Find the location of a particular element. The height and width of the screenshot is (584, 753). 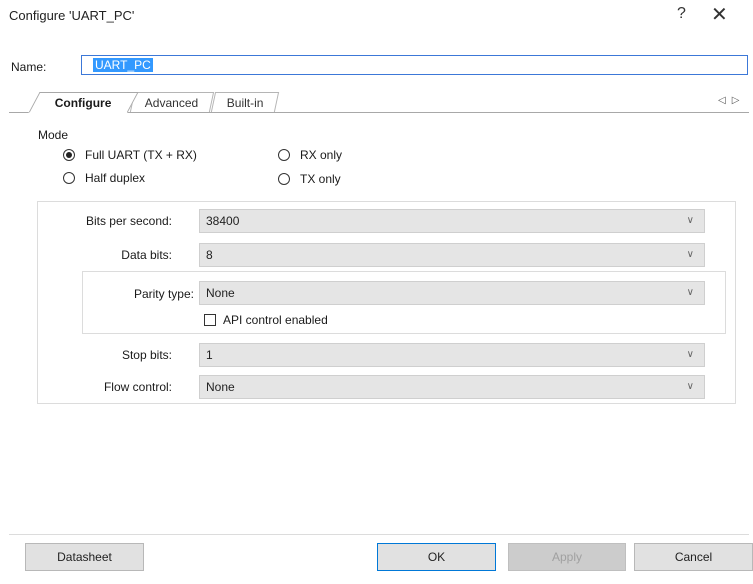

tab-configure: Configure is located at coordinates (83, 102).